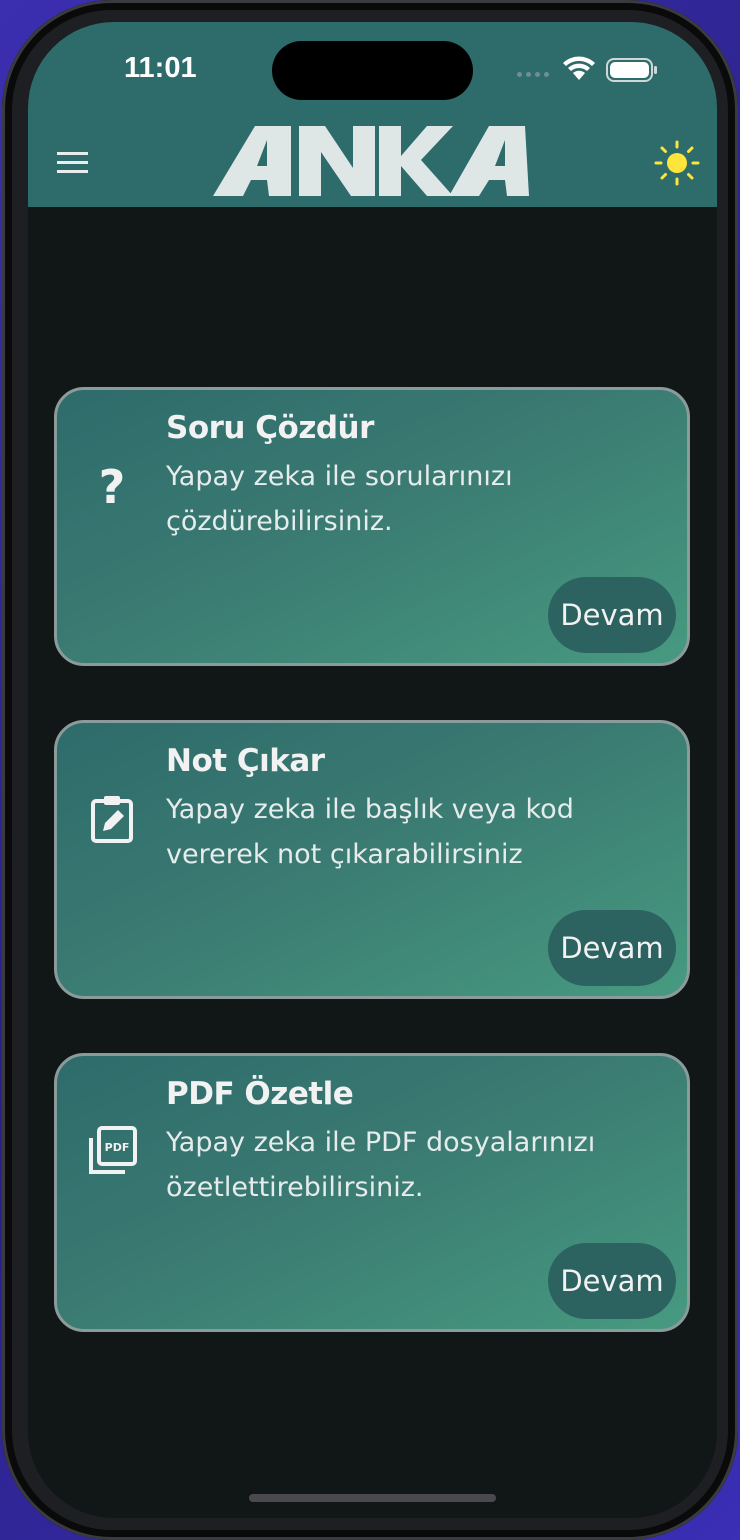 The width and height of the screenshot is (740, 1540). Describe the element at coordinates (579, 68) in the screenshot. I see `wifi-icon` at that location.